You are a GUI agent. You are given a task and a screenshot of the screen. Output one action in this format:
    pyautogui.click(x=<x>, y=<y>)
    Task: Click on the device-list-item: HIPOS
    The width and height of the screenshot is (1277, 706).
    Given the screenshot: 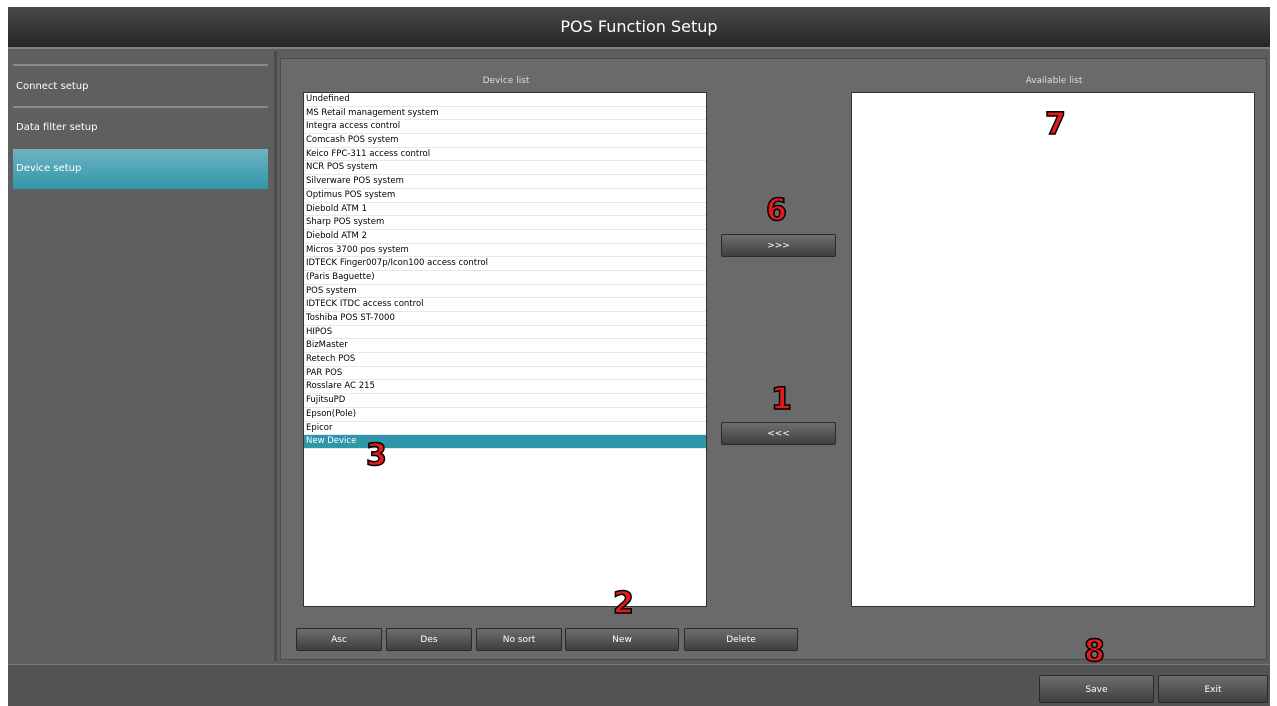 What is the action you would take?
    pyautogui.click(x=505, y=333)
    